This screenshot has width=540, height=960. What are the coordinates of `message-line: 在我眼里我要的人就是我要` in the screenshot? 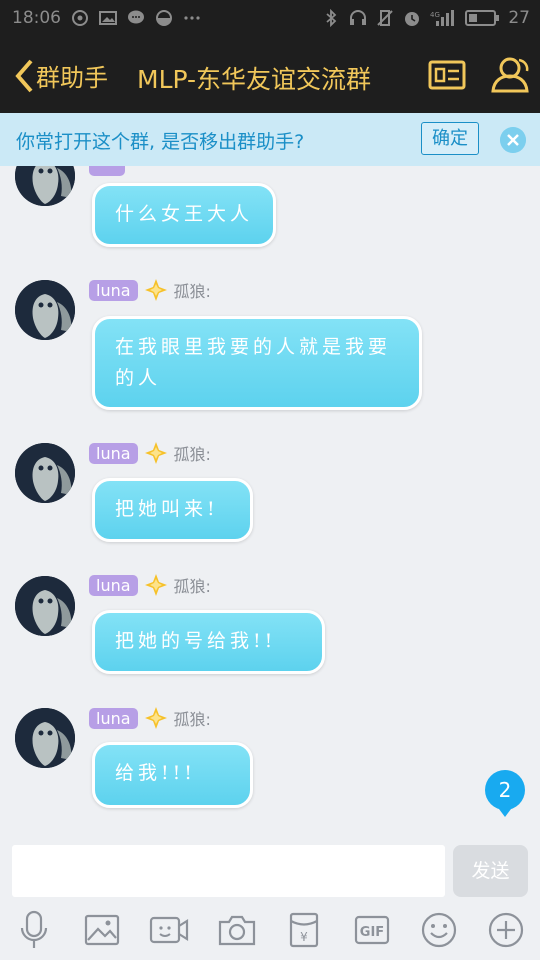 It's located at (253, 347).